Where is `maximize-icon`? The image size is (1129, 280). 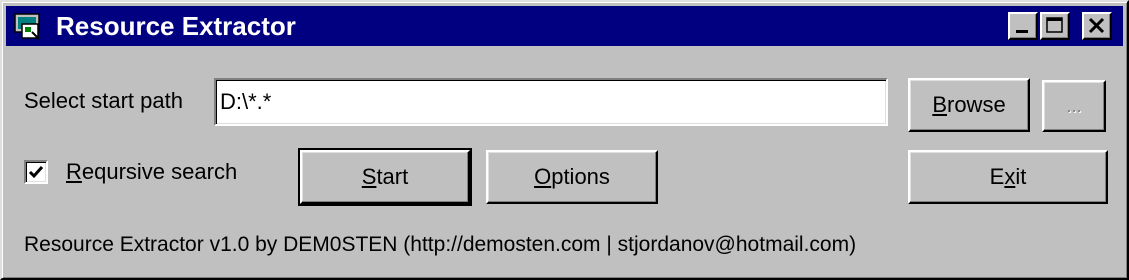 maximize-icon is located at coordinates (1054, 25).